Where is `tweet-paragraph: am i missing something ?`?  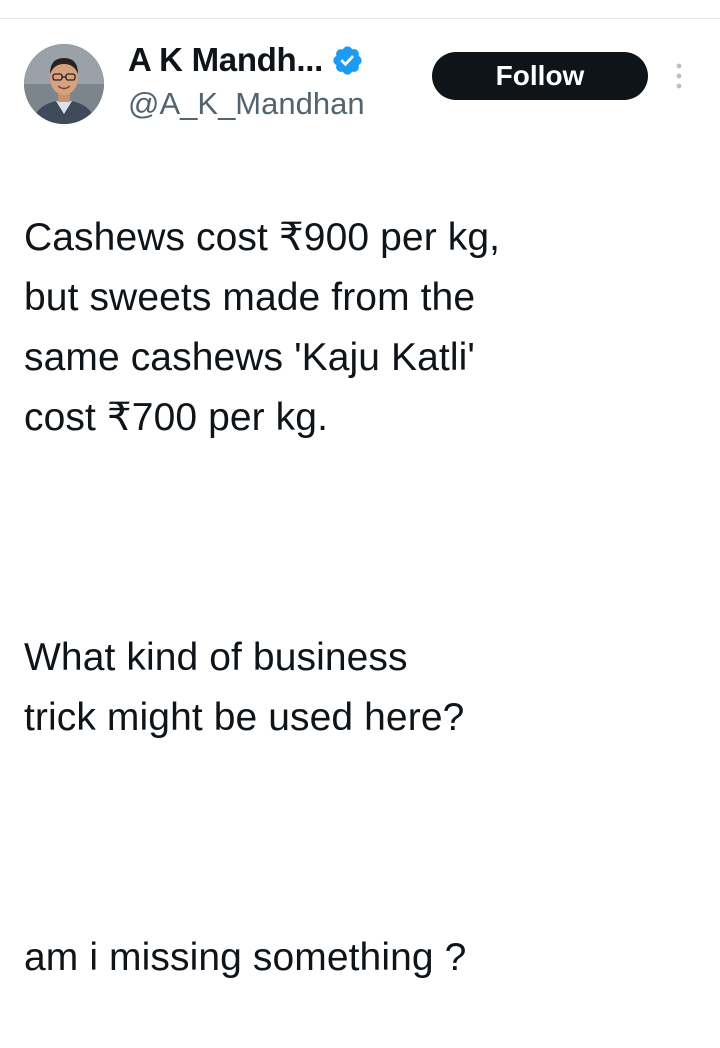 tweet-paragraph: am i missing something ? is located at coordinates (245, 957).